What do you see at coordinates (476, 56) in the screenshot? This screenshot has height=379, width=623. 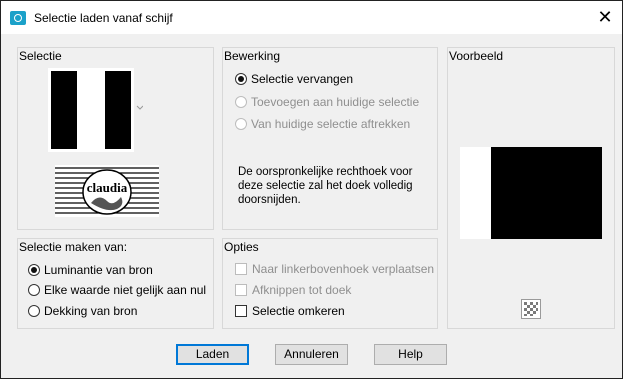 I see `voorbeeld-label: Voorbeeld` at bounding box center [476, 56].